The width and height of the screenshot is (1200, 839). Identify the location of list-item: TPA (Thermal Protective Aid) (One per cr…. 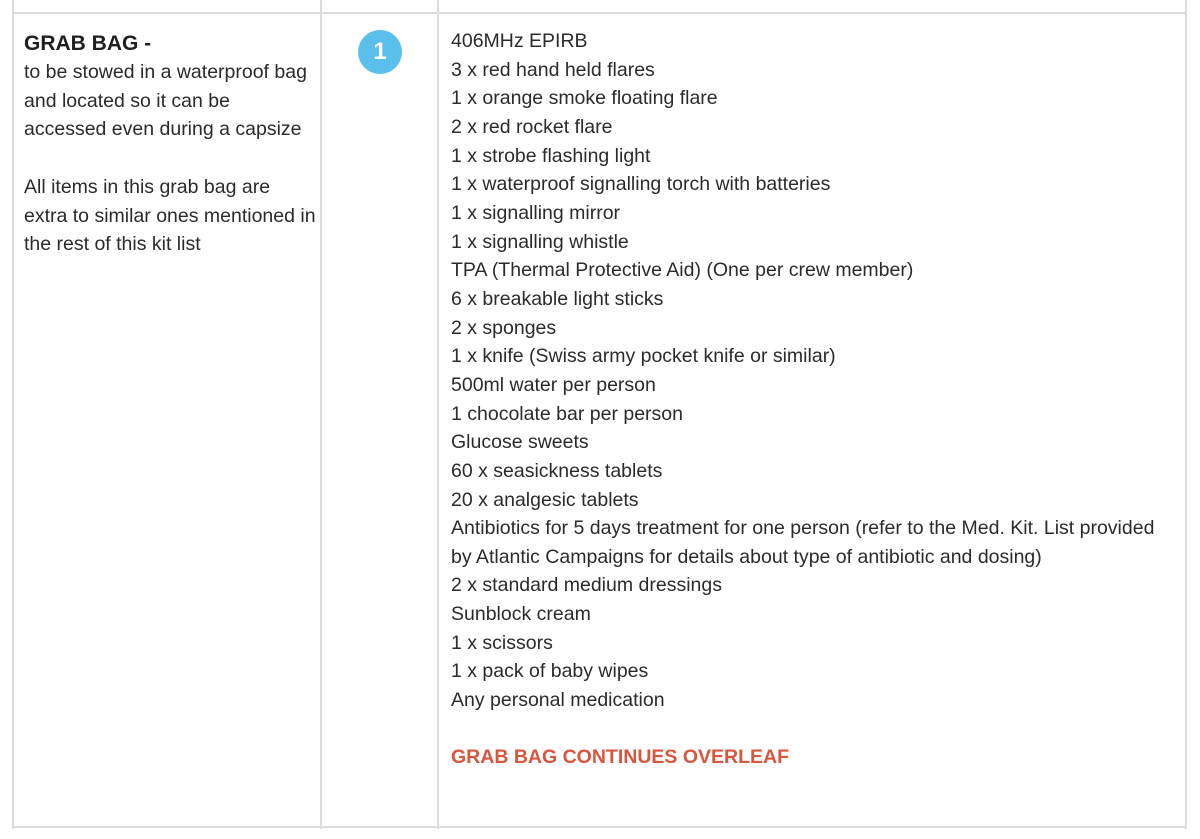
(682, 270).